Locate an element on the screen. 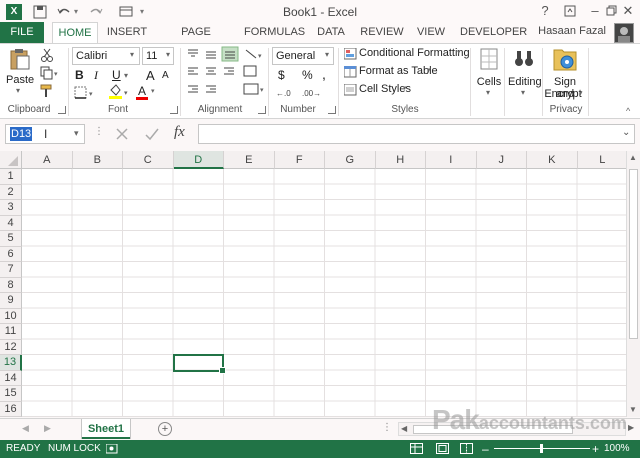 Image resolution: width=640 pixels, height=458 pixels. row-header-10: 10 is located at coordinates (11, 316).